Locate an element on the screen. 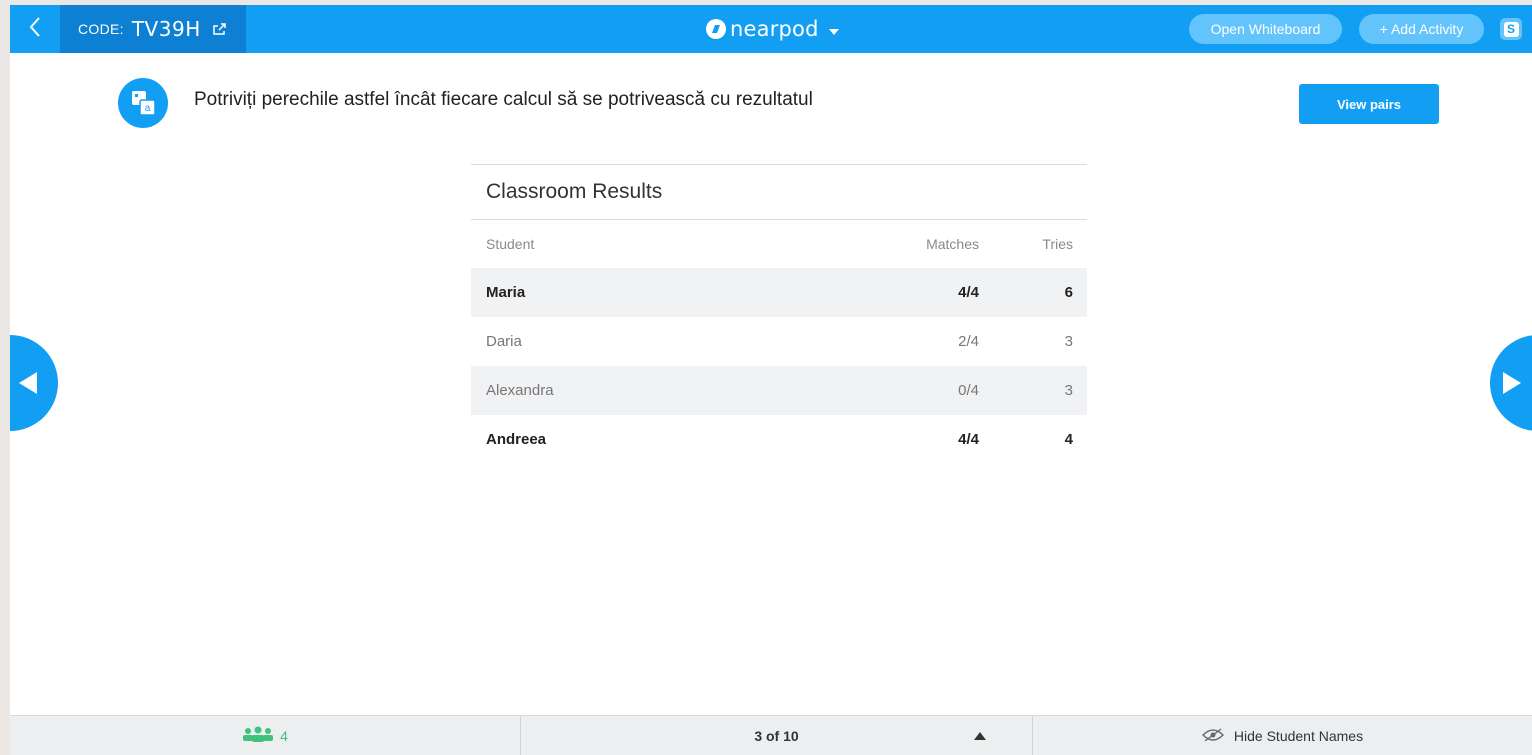 This screenshot has height=755, width=1532. table-row: Alexandra 0/4 3 is located at coordinates (779, 390).